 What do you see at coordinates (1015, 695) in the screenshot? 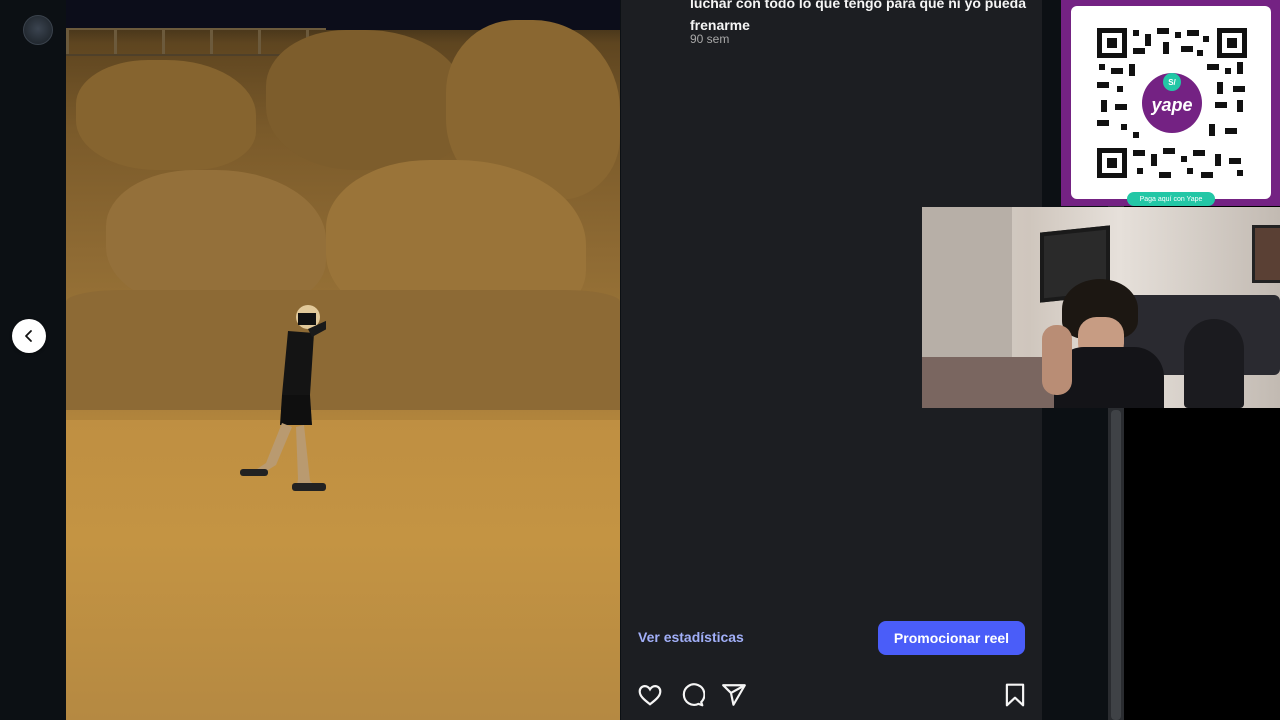
I see `bookmark-icon` at bounding box center [1015, 695].